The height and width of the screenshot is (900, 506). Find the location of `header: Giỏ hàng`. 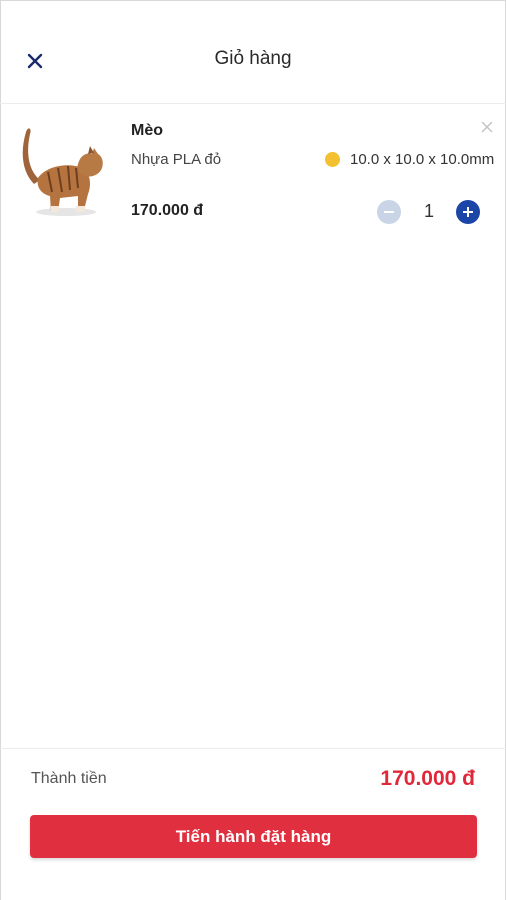

header: Giỏ hàng is located at coordinates (253, 52).